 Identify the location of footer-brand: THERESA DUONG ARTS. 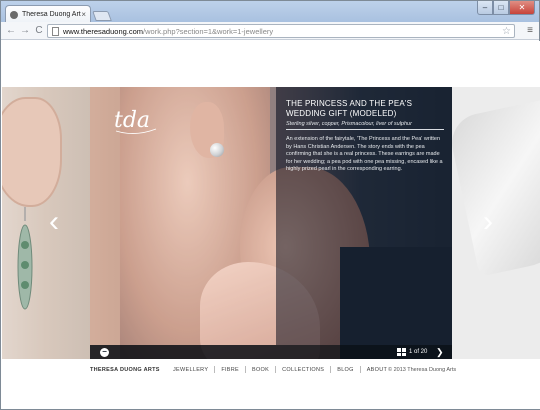
(125, 370).